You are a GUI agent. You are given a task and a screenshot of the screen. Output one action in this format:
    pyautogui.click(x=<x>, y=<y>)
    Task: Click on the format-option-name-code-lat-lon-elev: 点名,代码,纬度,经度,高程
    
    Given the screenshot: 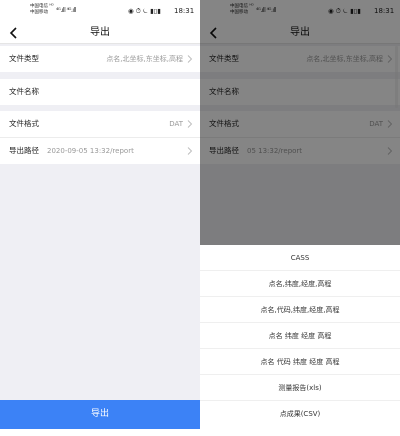 What is the action you would take?
    pyautogui.click(x=300, y=310)
    